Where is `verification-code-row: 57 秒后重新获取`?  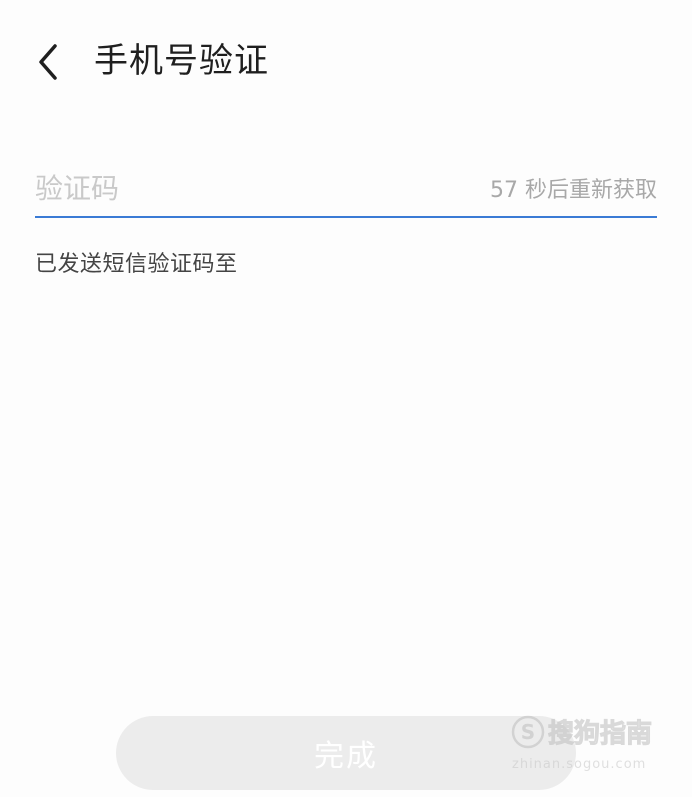 verification-code-row: 57 秒后重新获取 is located at coordinates (346, 189).